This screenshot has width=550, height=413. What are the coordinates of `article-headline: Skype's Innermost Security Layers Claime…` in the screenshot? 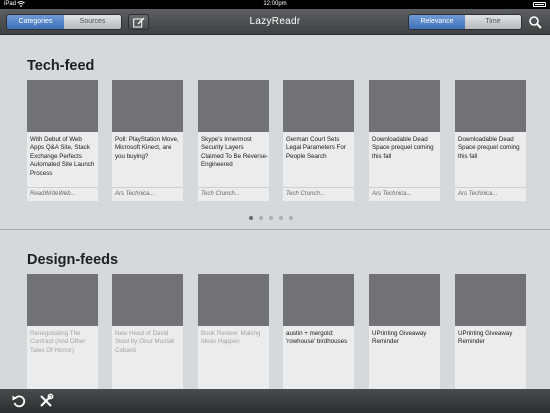 It's located at (234, 152).